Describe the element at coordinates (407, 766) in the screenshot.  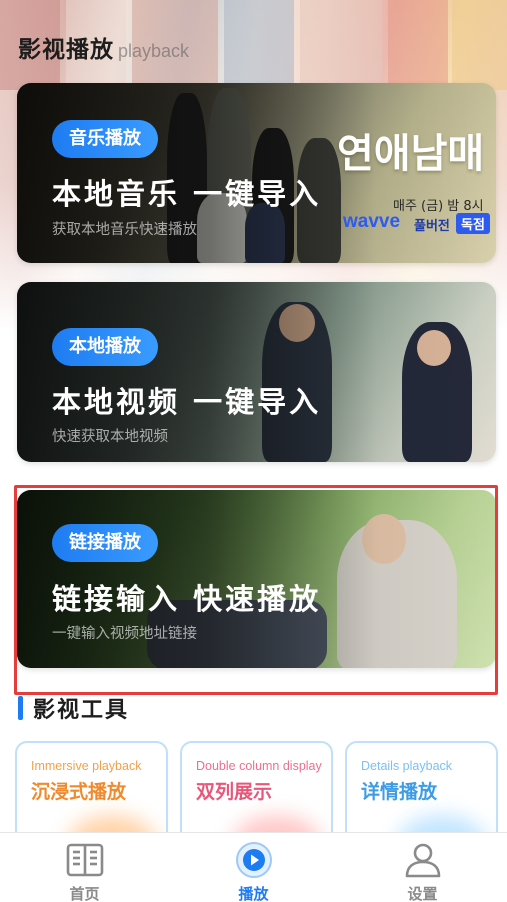
I see `tool-subtitle: Details playback` at that location.